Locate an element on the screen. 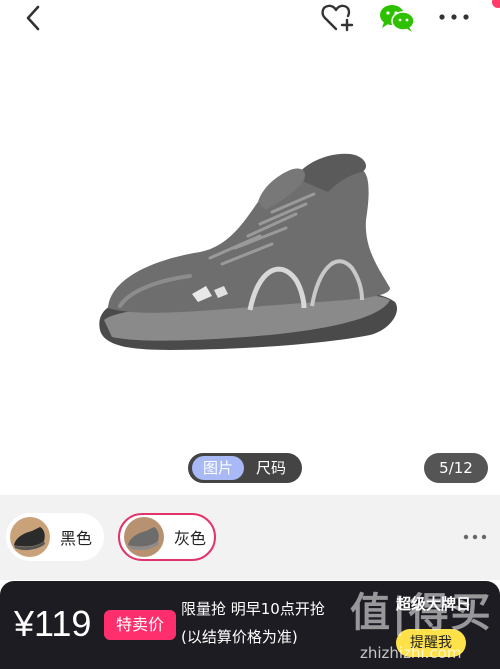 The image size is (500, 669). image-counter: 5/12 is located at coordinates (456, 468).